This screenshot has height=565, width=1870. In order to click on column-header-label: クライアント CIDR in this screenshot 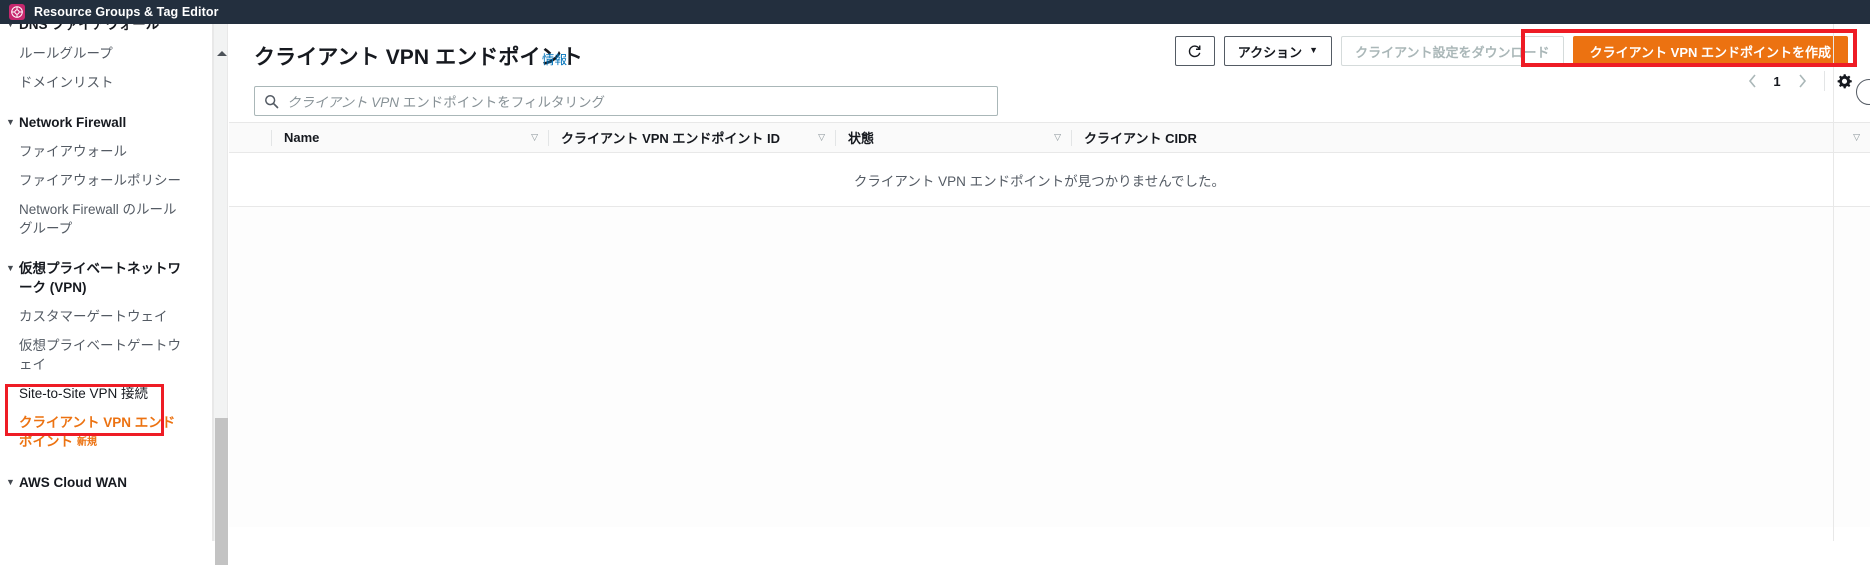, I will do `click(1140, 138)`.